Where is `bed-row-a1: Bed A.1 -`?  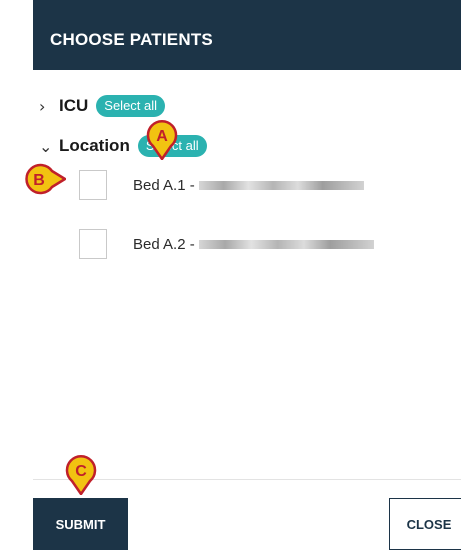 bed-row-a1: Bed A.1 - is located at coordinates (221, 185).